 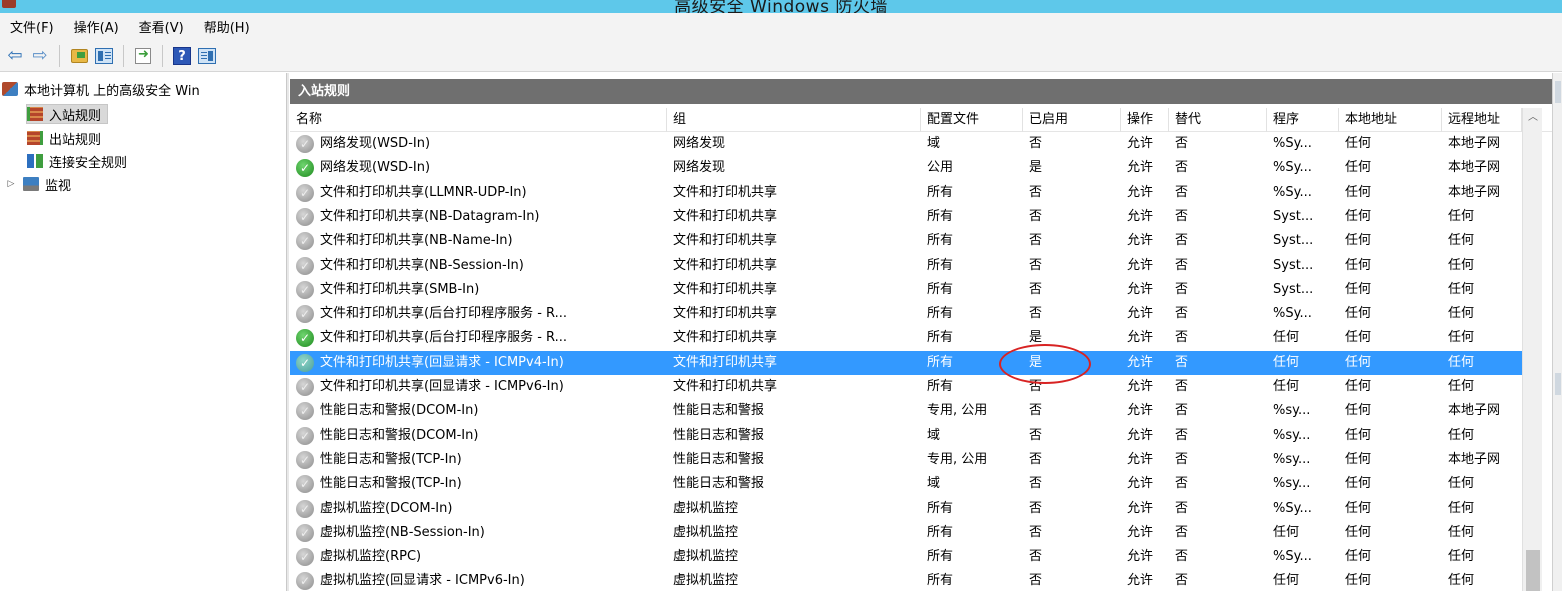 What do you see at coordinates (1533, 118) in the screenshot?
I see `scroll-up-icon: ︿` at bounding box center [1533, 118].